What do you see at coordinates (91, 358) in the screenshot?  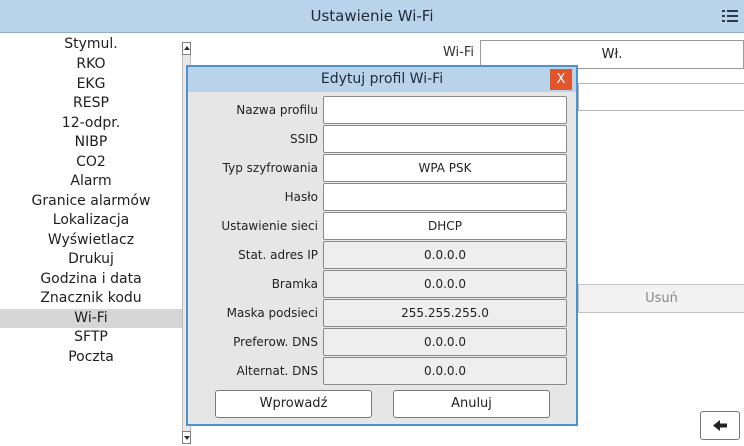 I see `sidebar-item-poczta: Poczta` at bounding box center [91, 358].